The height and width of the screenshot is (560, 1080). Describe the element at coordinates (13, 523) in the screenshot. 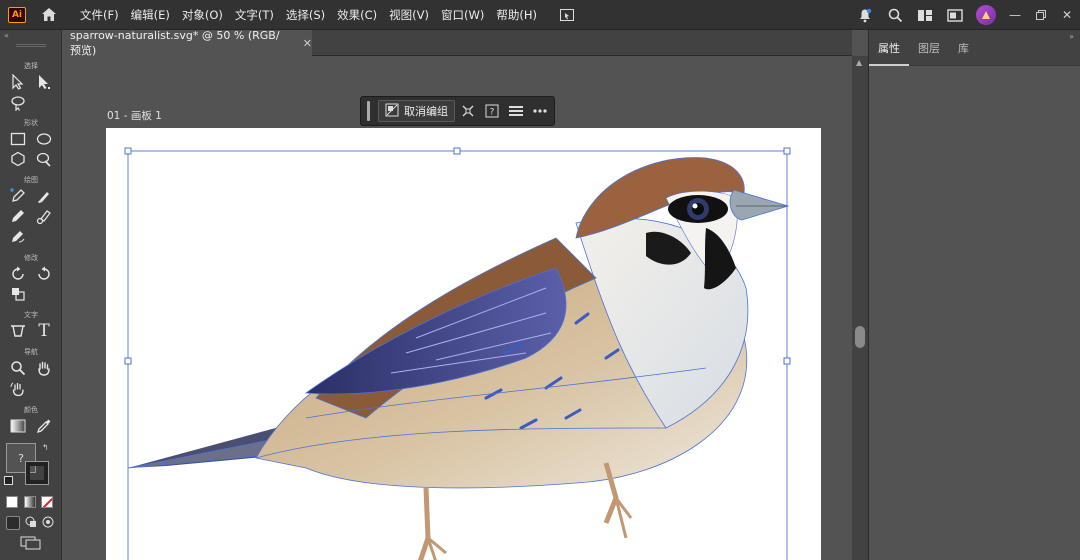

I see `draw-normal-icon` at that location.